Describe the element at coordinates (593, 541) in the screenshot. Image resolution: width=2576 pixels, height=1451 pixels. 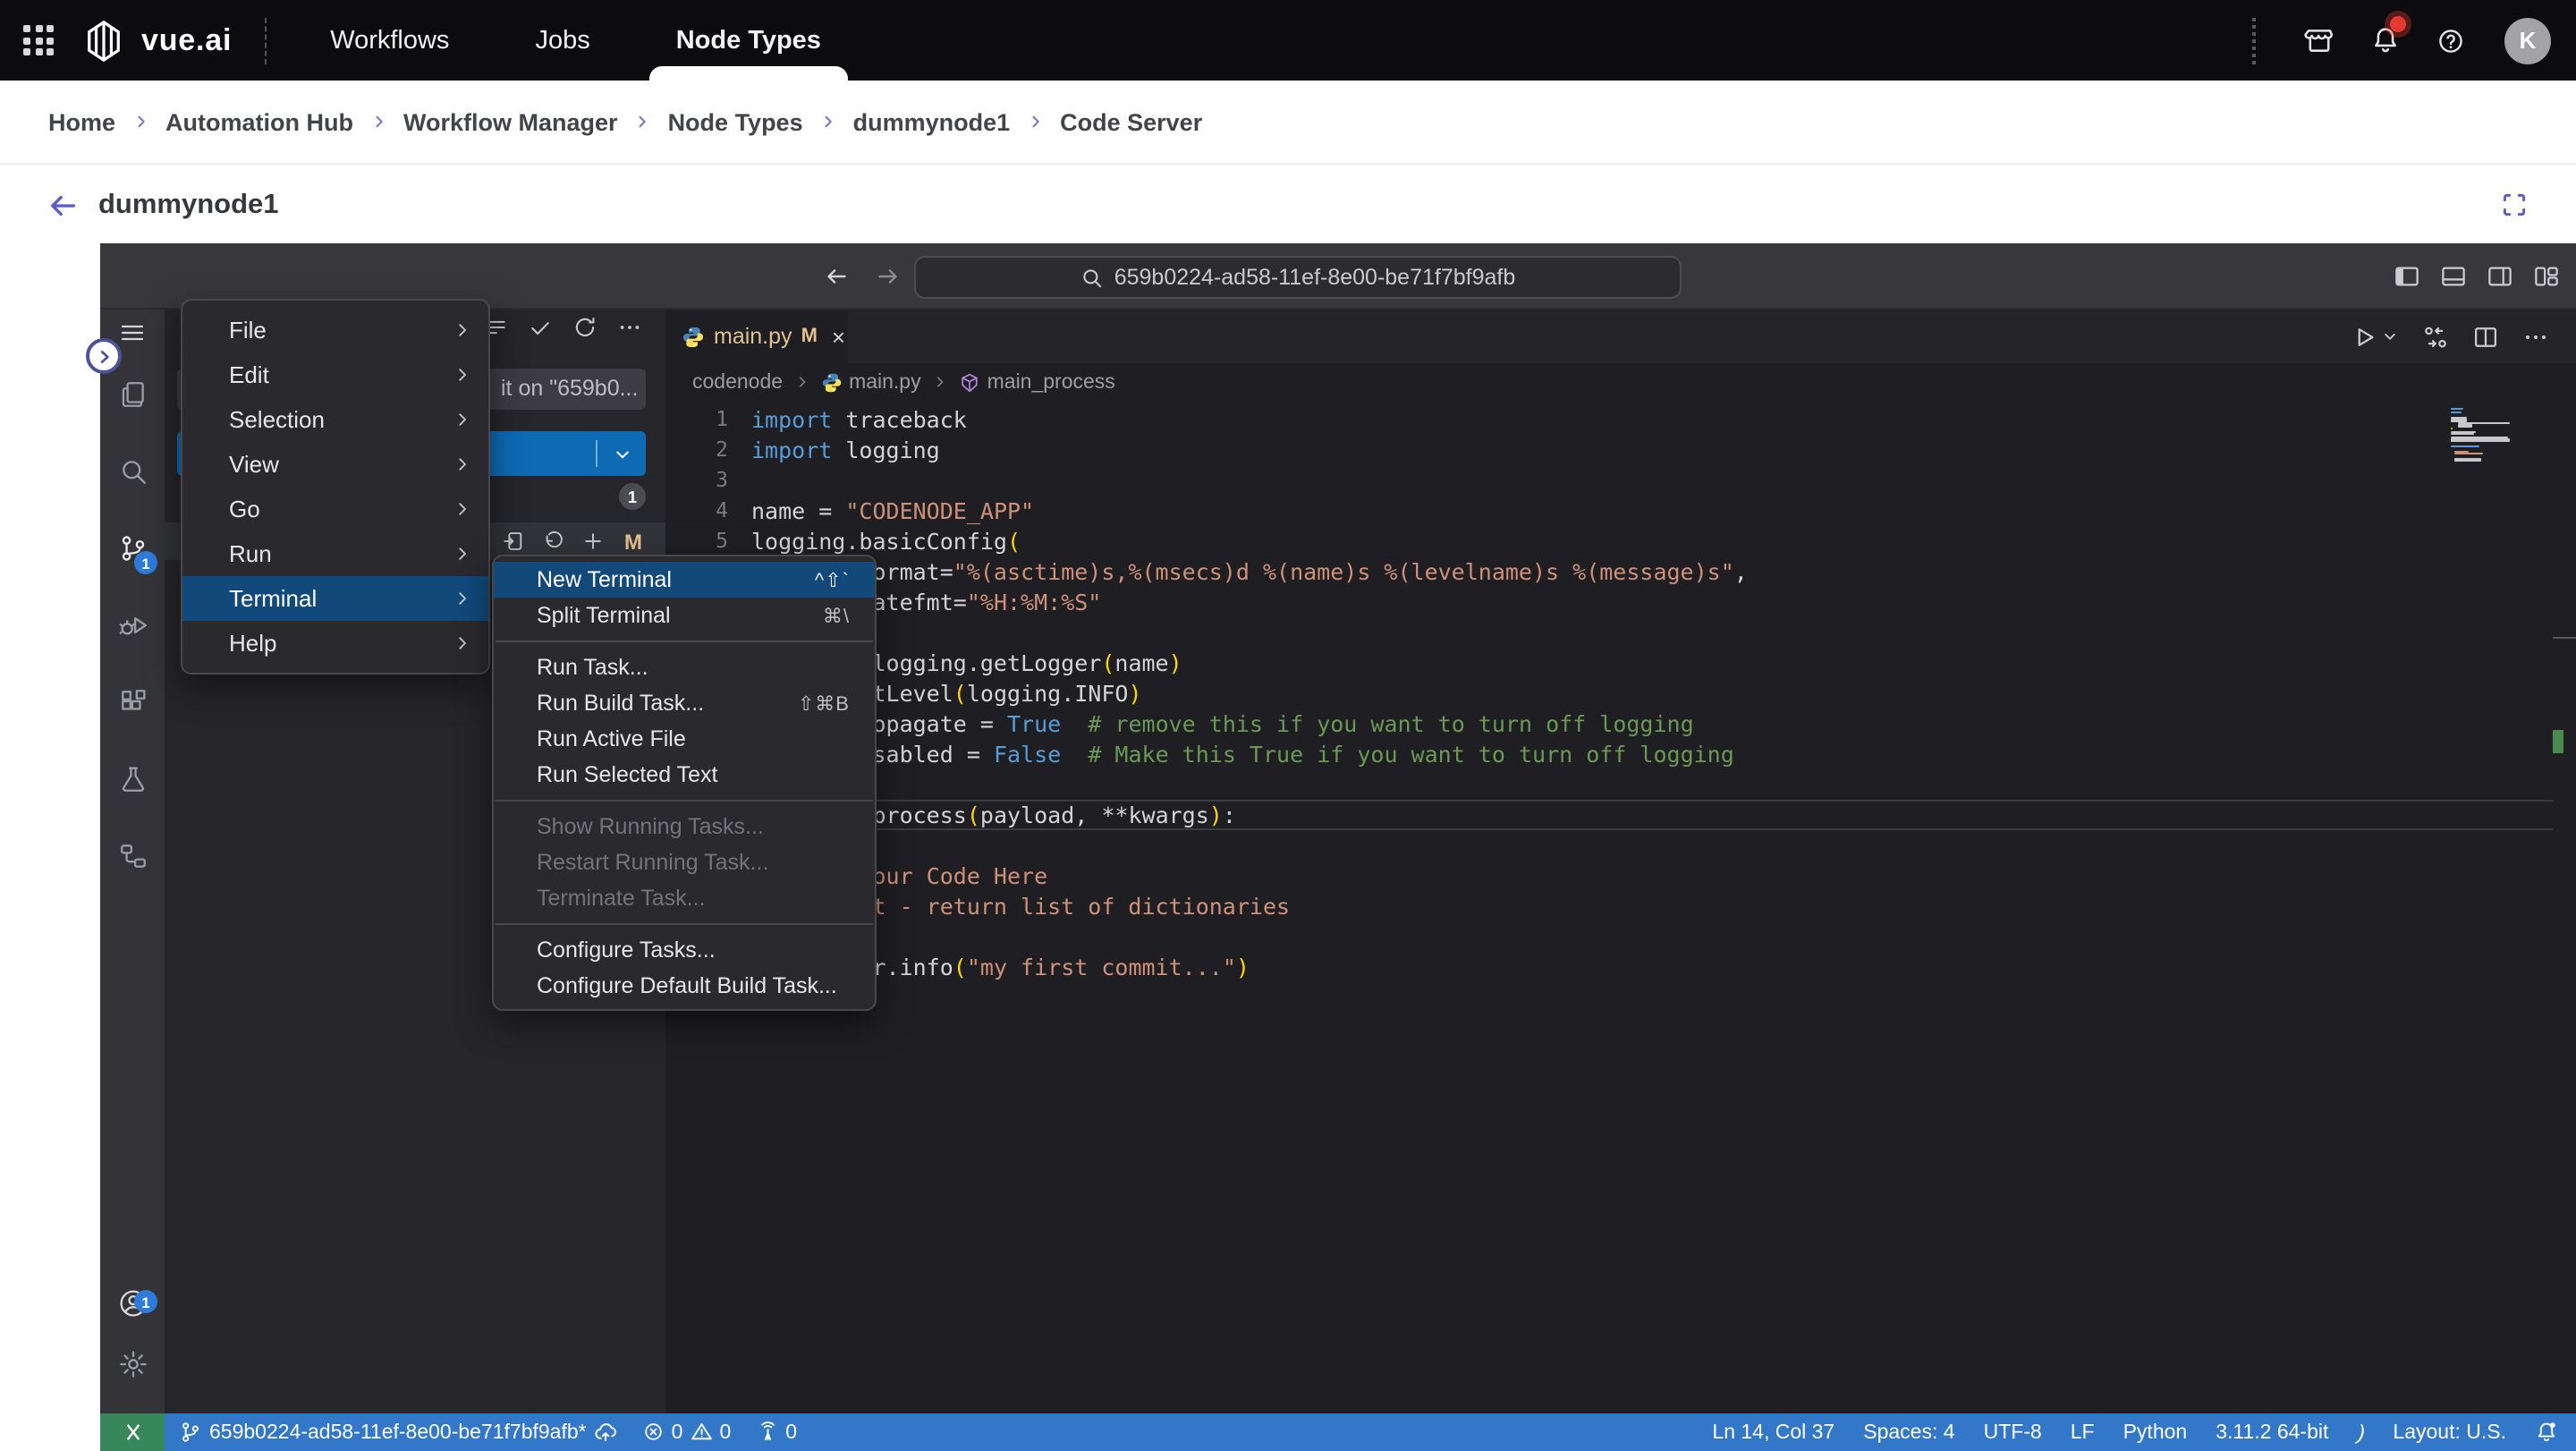
I see `scm-action-add-icon` at that location.